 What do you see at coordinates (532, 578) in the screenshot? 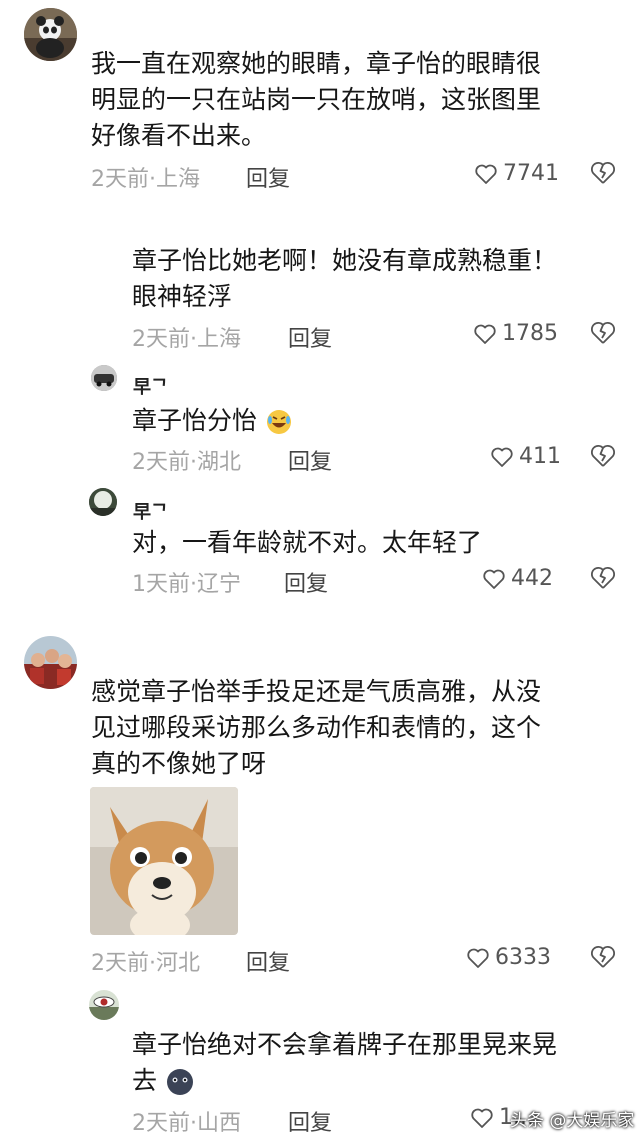
I see `like-count: 442` at bounding box center [532, 578].